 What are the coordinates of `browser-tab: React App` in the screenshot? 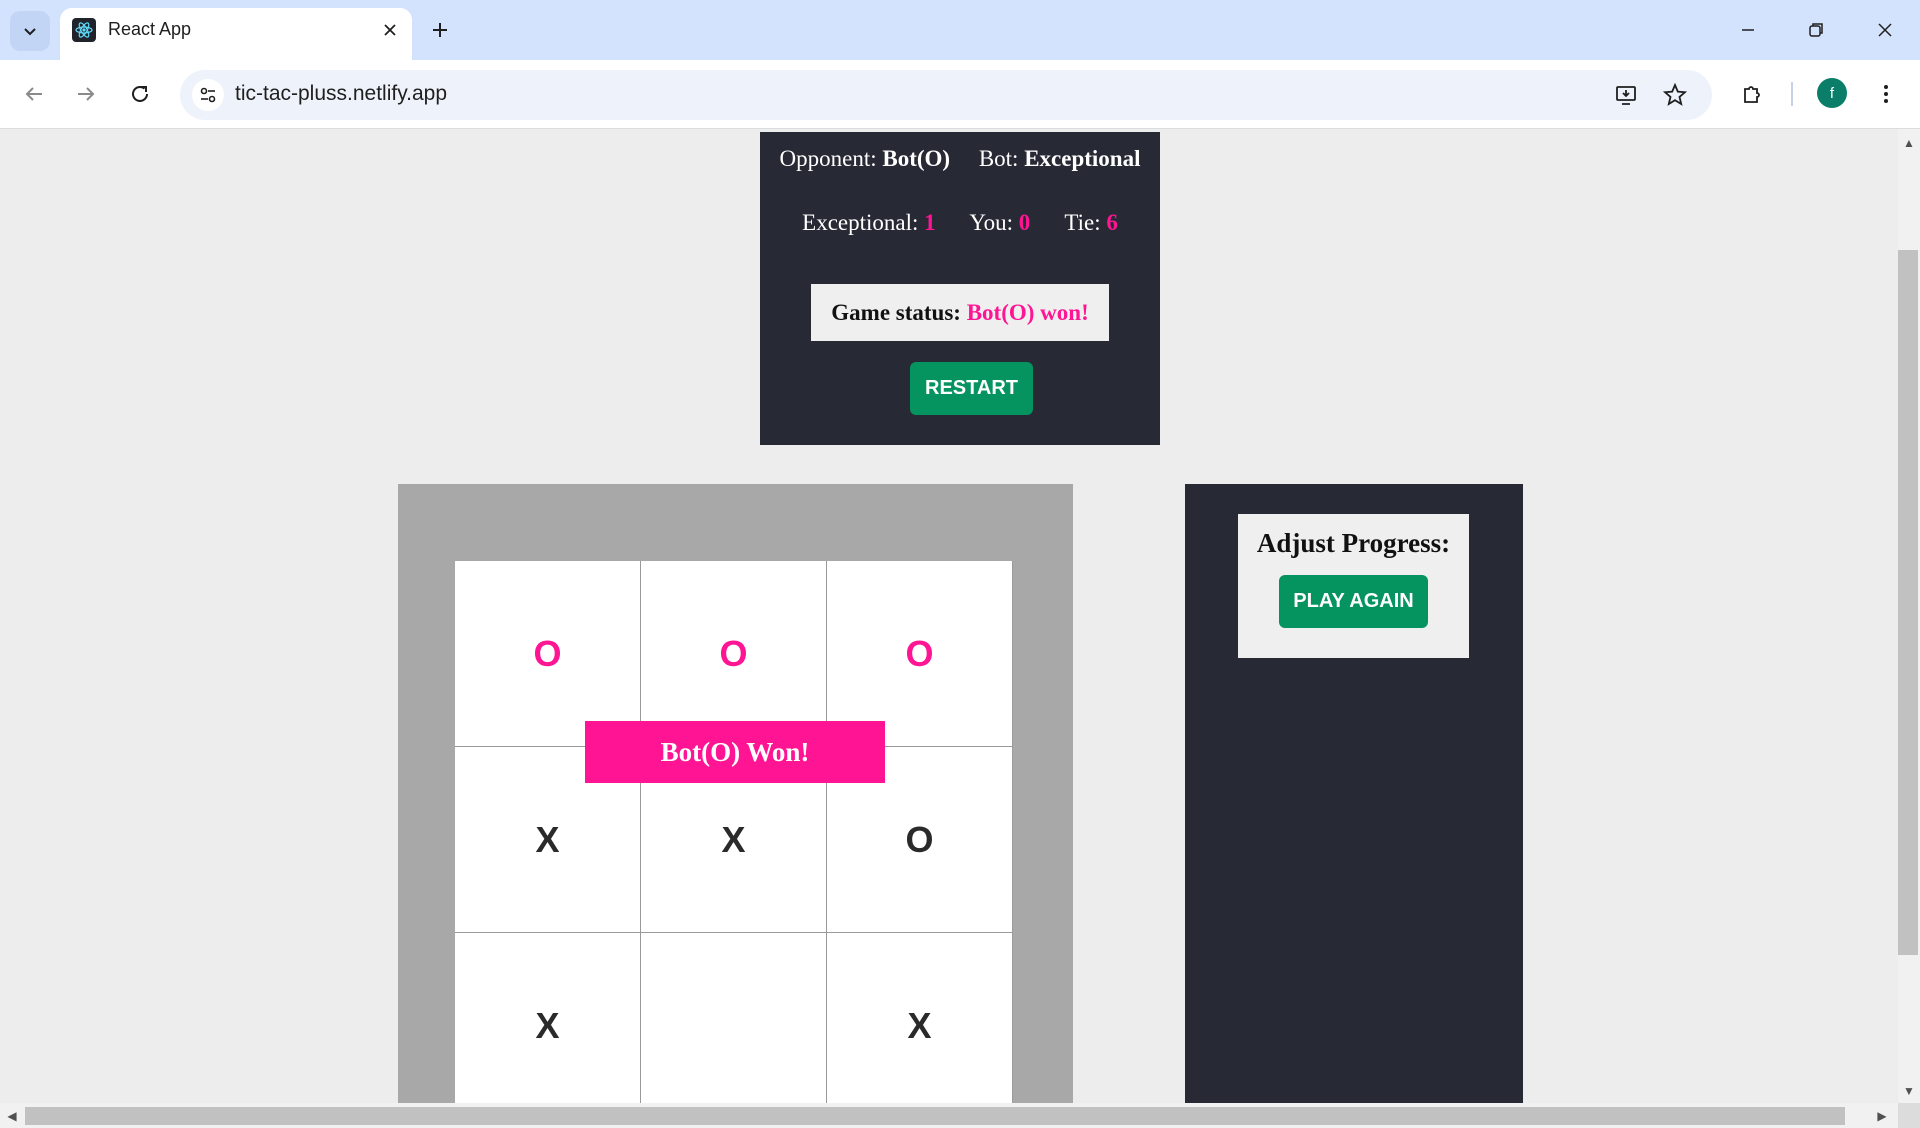 It's located at (236, 34).